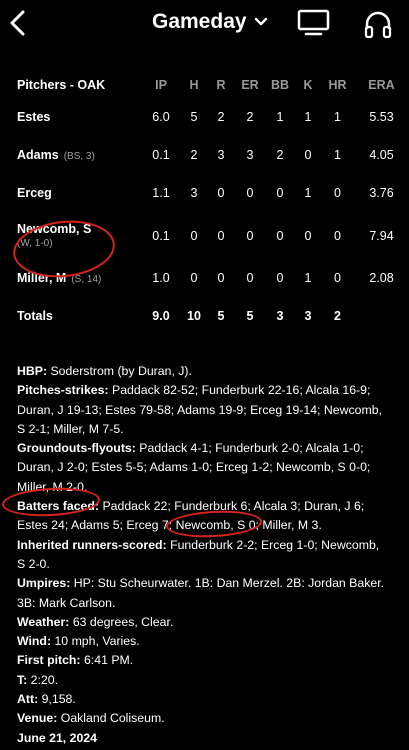 The width and height of the screenshot is (409, 750). I want to click on pitcher-name-cell: Miller, M (S, 14), so click(70, 278).